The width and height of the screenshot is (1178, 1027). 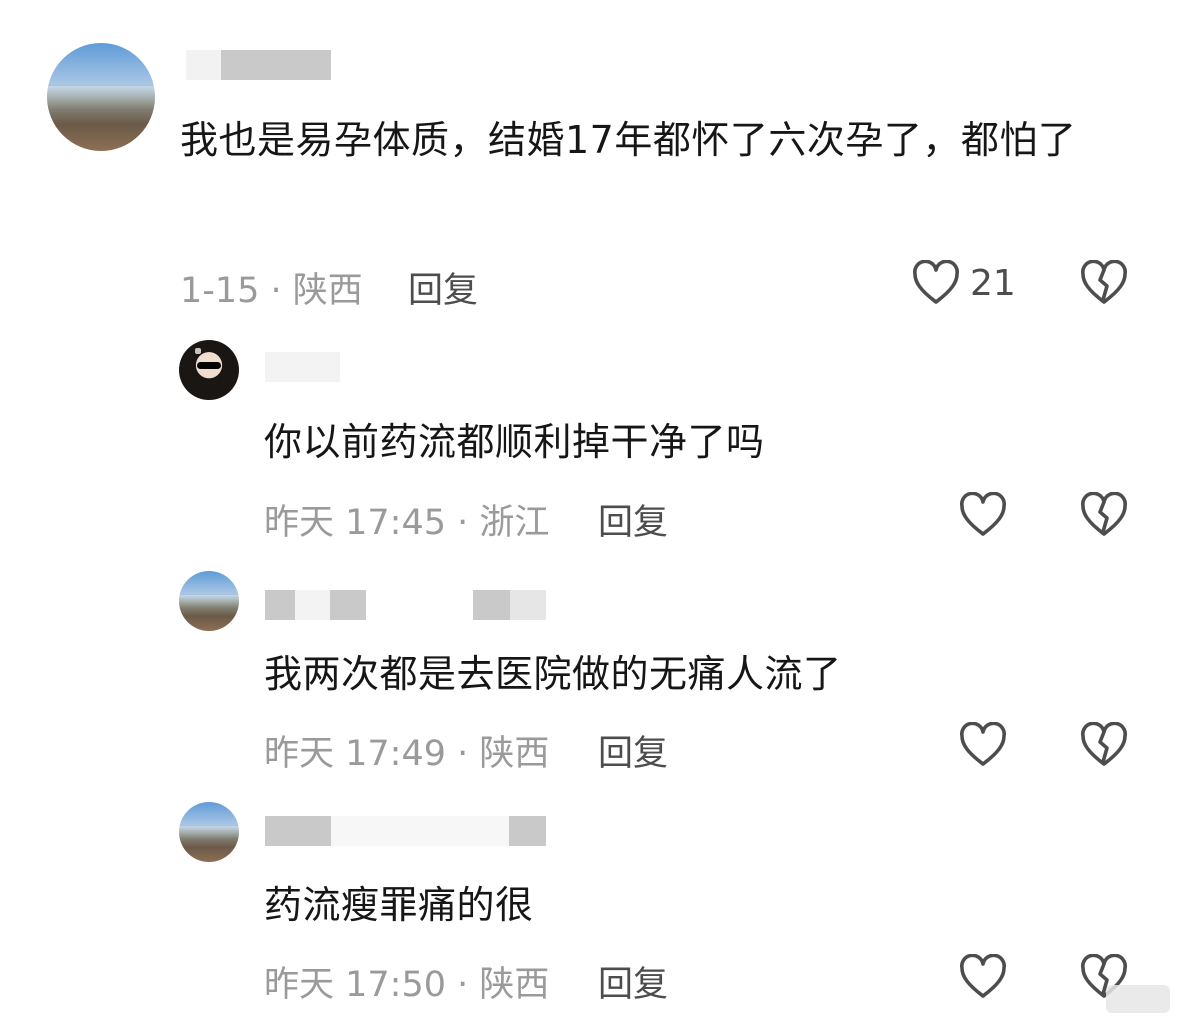 I want to click on comment-text: 我两次都是去医院做的无痛人流了, so click(x=553, y=674).